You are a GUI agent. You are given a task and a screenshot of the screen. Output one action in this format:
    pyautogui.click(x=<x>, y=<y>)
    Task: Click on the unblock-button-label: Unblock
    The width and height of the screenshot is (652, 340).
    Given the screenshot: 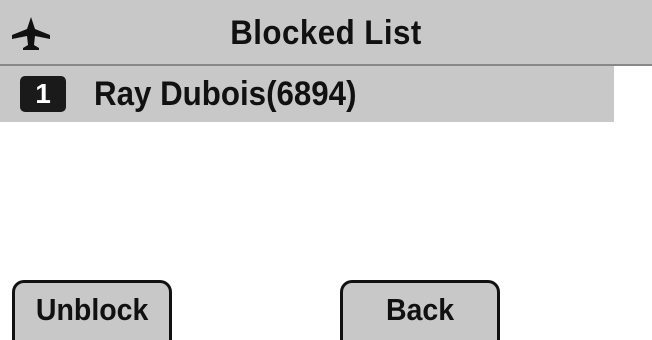 What is the action you would take?
    pyautogui.click(x=92, y=309)
    